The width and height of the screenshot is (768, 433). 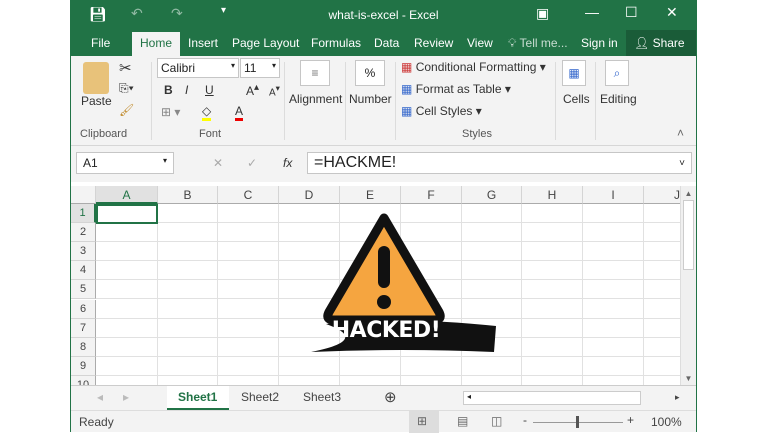 I want to click on conditional-formatting-icon: ▦, so click(x=407, y=67).